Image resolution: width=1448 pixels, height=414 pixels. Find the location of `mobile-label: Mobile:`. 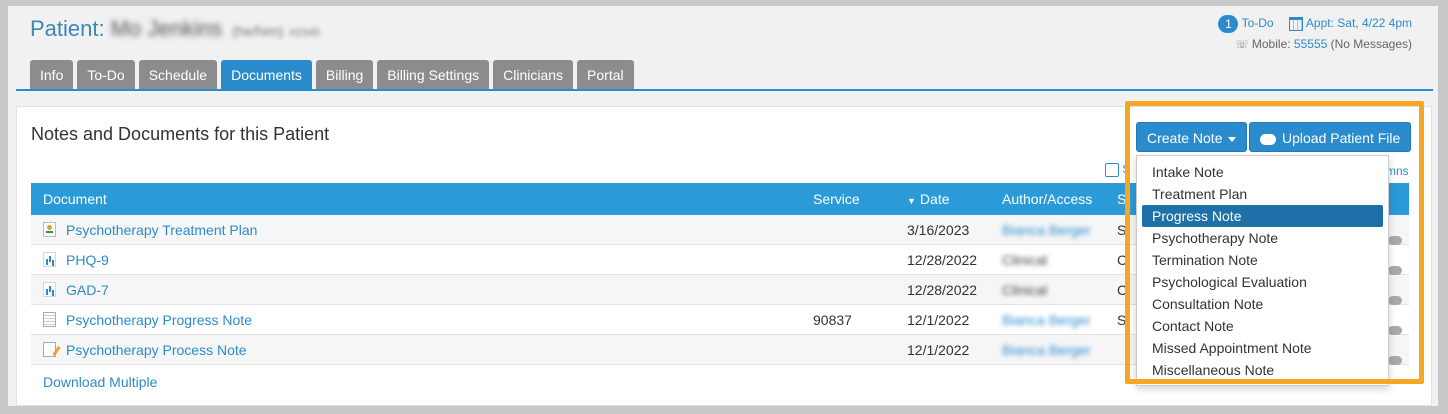

mobile-label: Mobile: is located at coordinates (1271, 44).